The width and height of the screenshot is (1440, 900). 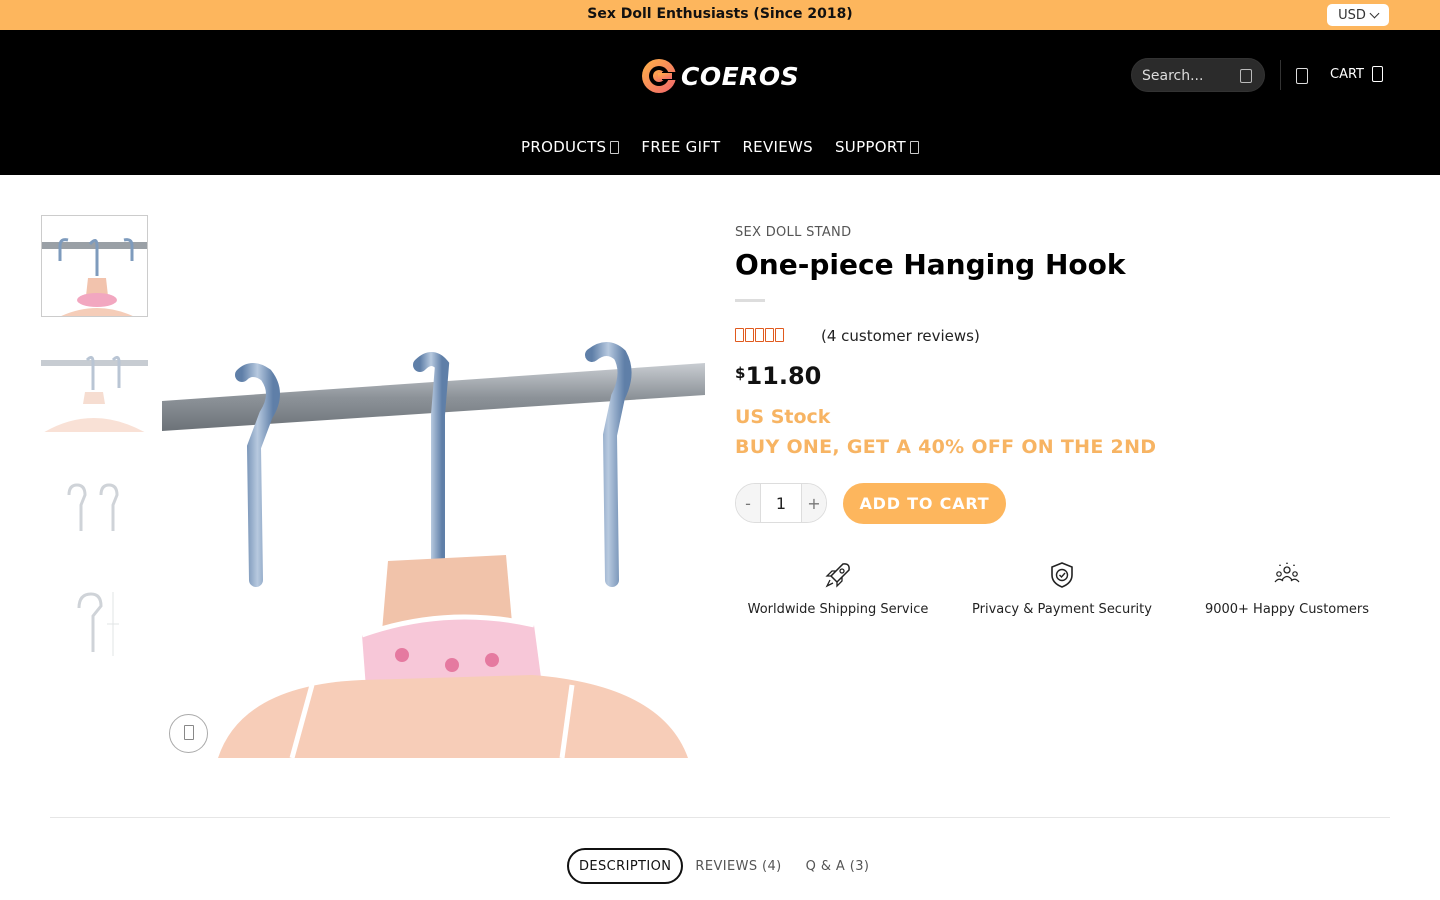 I want to click on bundle-promo: BUY ONE, GET A 40% OFF ON THE 2ND, so click(x=946, y=447).